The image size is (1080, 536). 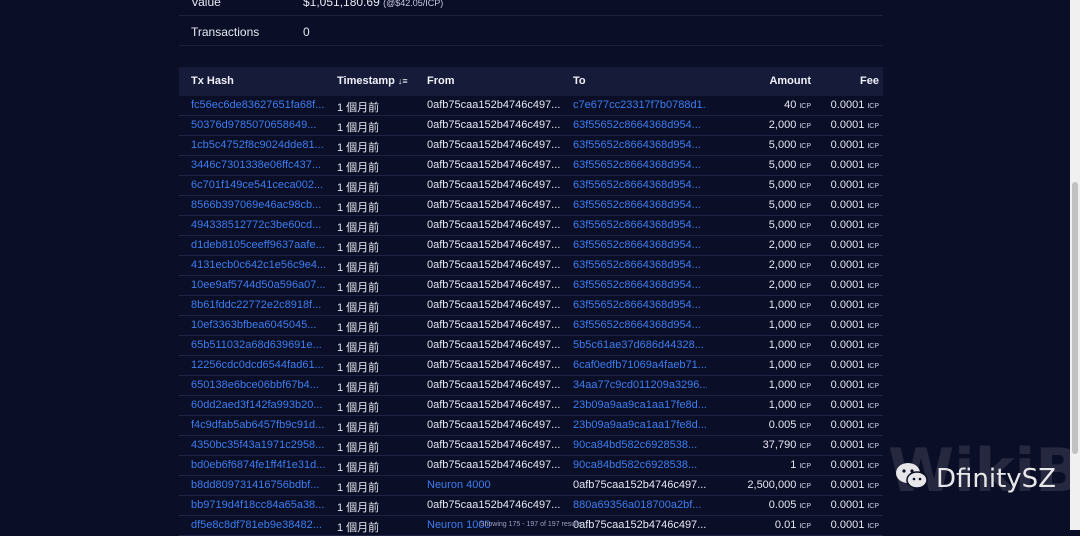 I want to click on amount: 0.005 ICP, so click(x=789, y=505).